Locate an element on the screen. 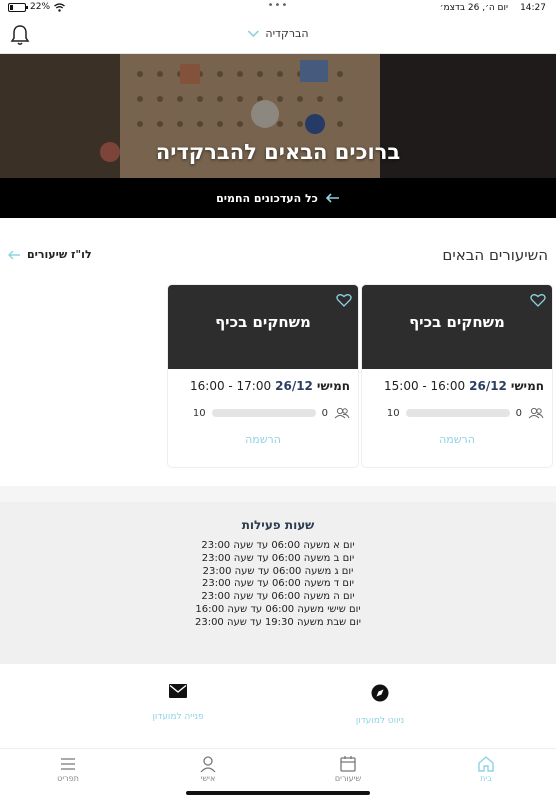 Image resolution: width=556 pixels, height=800 pixels. tab-home: בית is located at coordinates (486, 769).